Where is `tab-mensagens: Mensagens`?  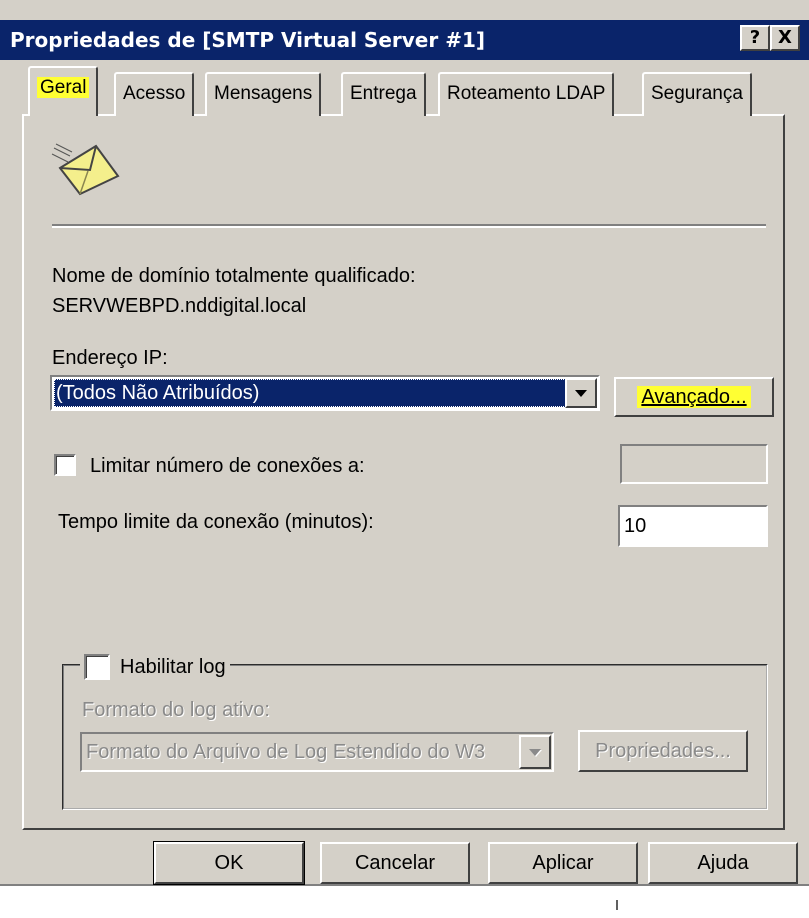 tab-mensagens: Mensagens is located at coordinates (263, 94).